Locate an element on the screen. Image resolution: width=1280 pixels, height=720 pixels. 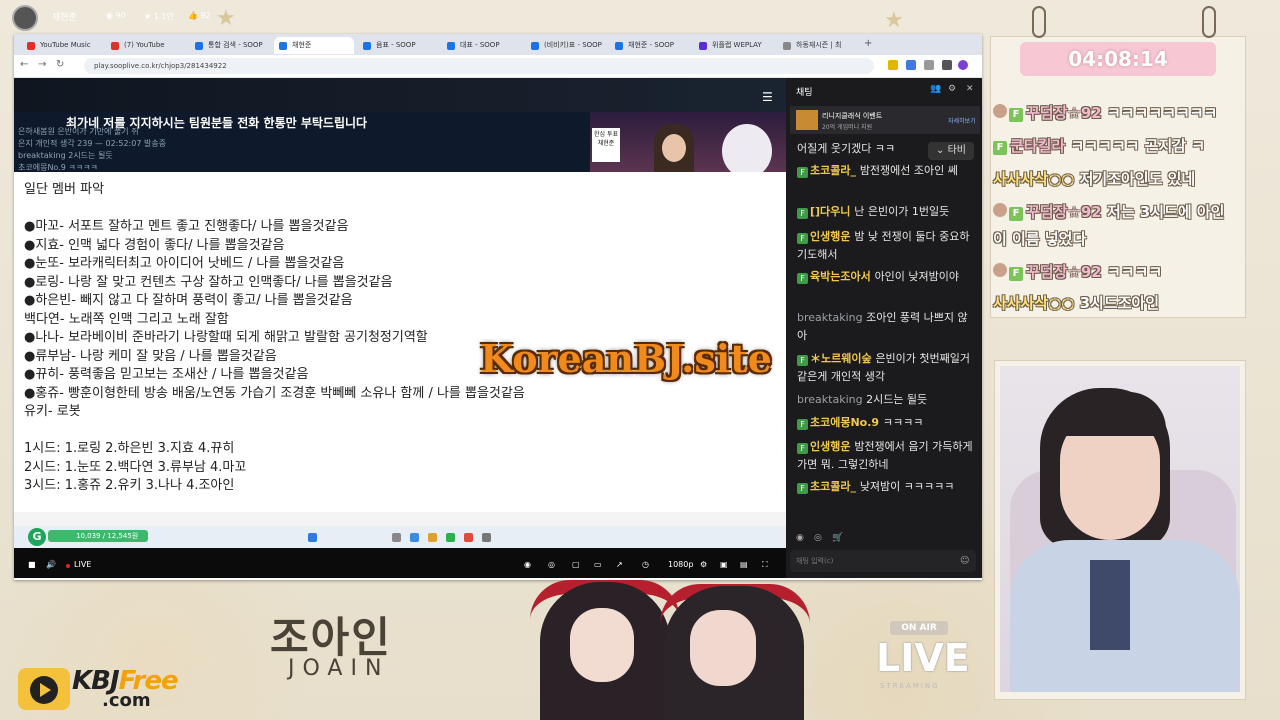
brand-name-en: JOAIN is located at coordinates (339, 668).